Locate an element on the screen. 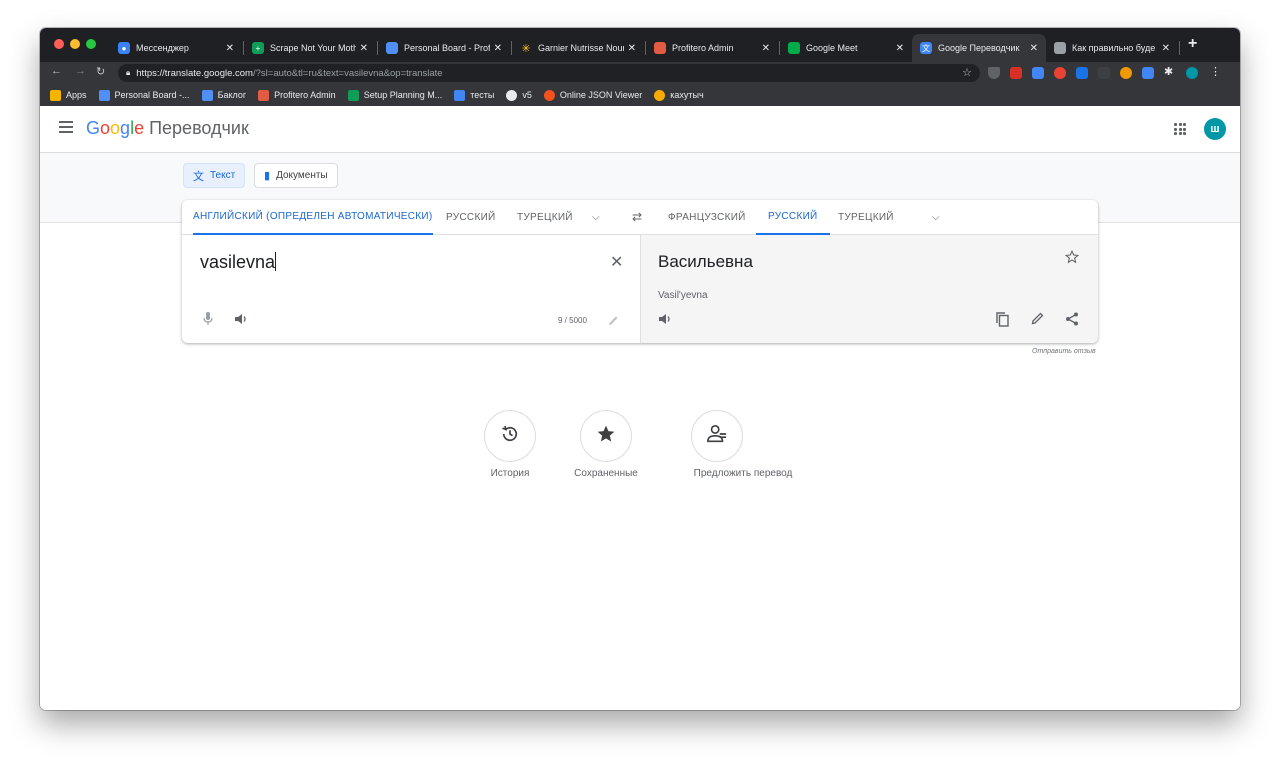  clear-text-icon: ✕ is located at coordinates (616, 262).